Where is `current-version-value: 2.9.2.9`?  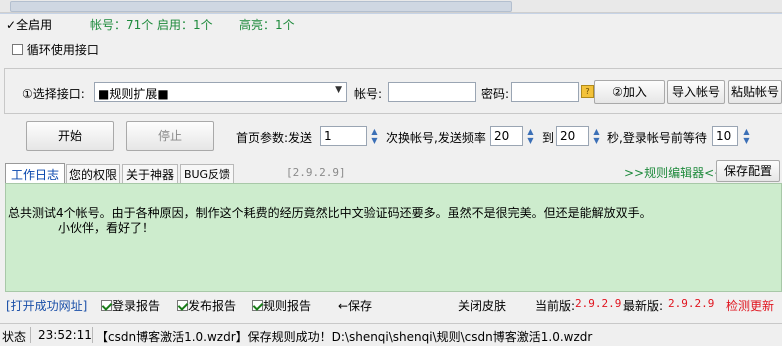
current-version-value: 2.9.2.9 is located at coordinates (598, 303).